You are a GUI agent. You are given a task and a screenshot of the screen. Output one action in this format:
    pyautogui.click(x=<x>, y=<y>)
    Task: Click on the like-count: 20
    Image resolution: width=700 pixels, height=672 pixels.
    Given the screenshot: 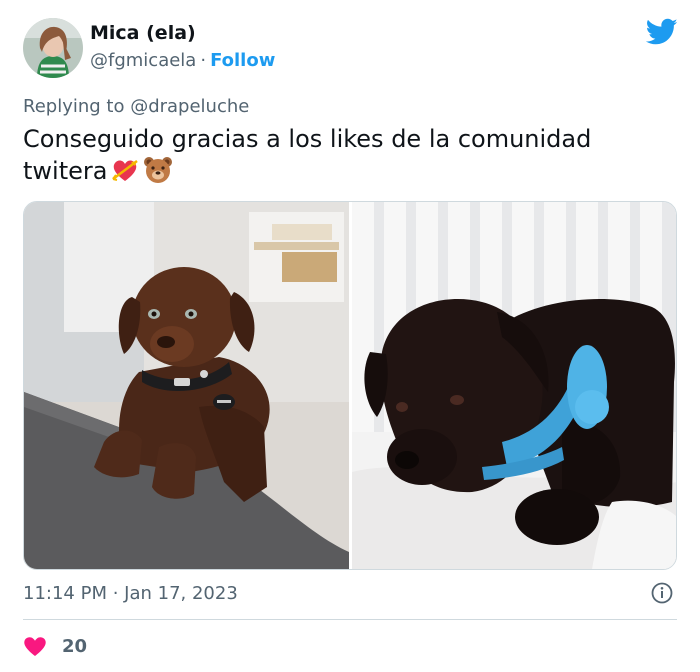 What is the action you would take?
    pyautogui.click(x=75, y=646)
    